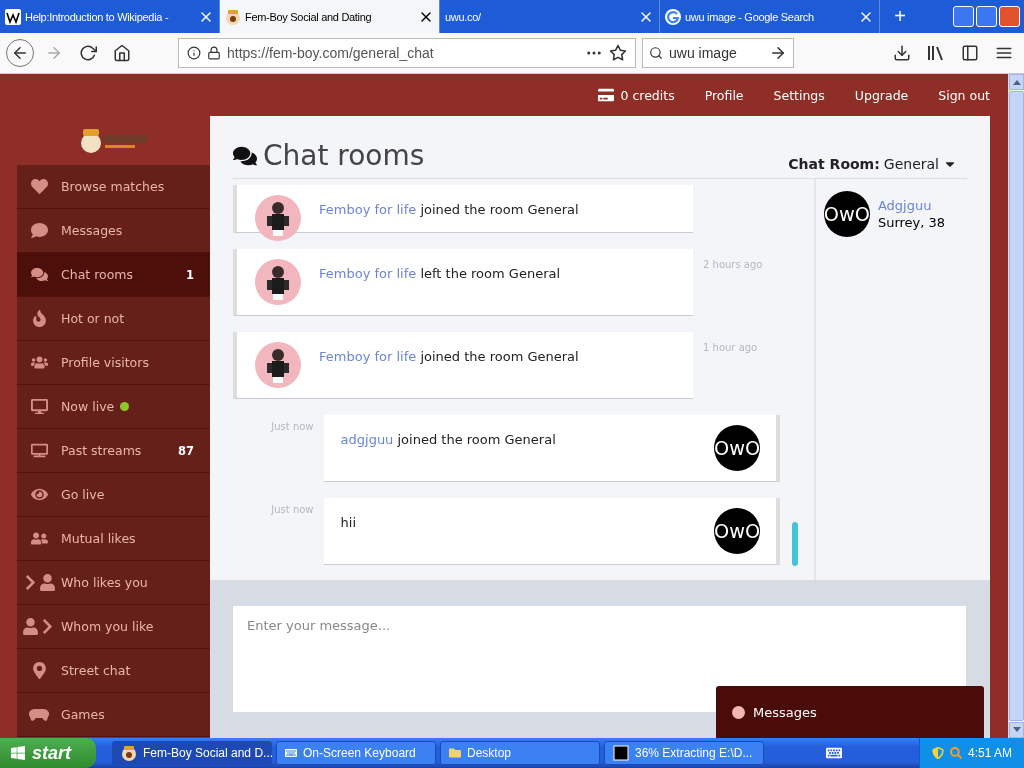 The width and height of the screenshot is (1024, 768). What do you see at coordinates (98, 538) in the screenshot?
I see `sidebar-label: Mutual likes` at bounding box center [98, 538].